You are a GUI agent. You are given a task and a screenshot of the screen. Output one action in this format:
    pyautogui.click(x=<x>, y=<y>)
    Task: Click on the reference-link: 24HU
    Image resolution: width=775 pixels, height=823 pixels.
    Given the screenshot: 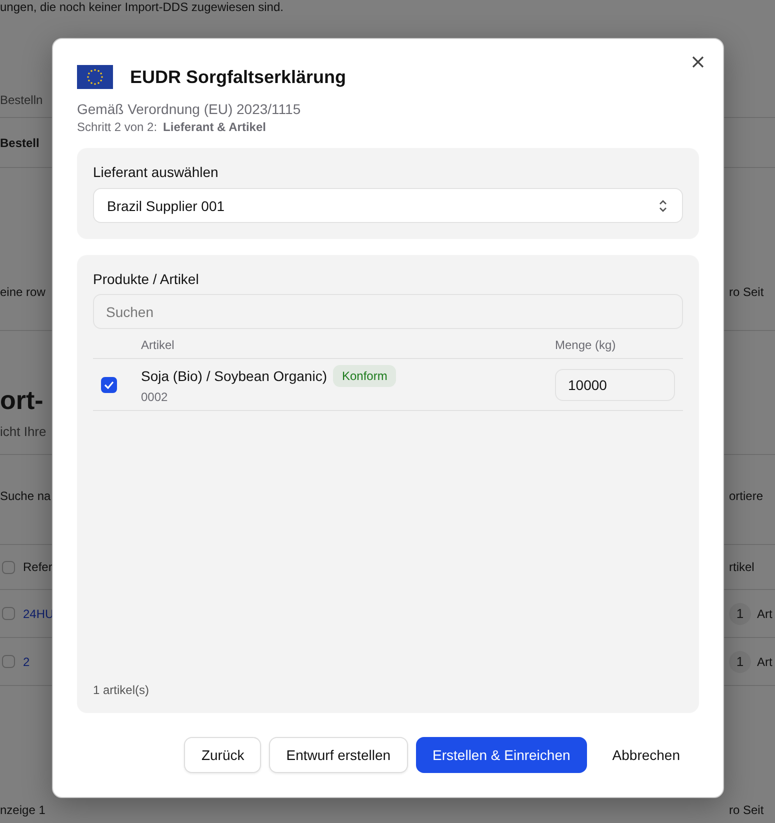 What is the action you would take?
    pyautogui.click(x=38, y=613)
    